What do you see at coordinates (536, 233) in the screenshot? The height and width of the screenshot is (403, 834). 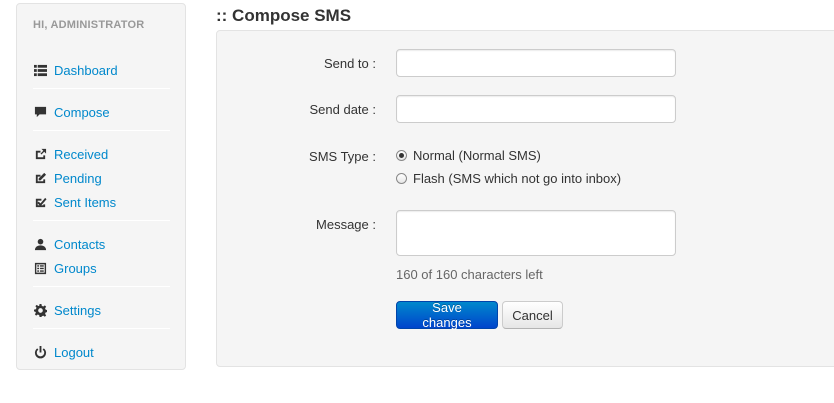 I see `message-textarea` at bounding box center [536, 233].